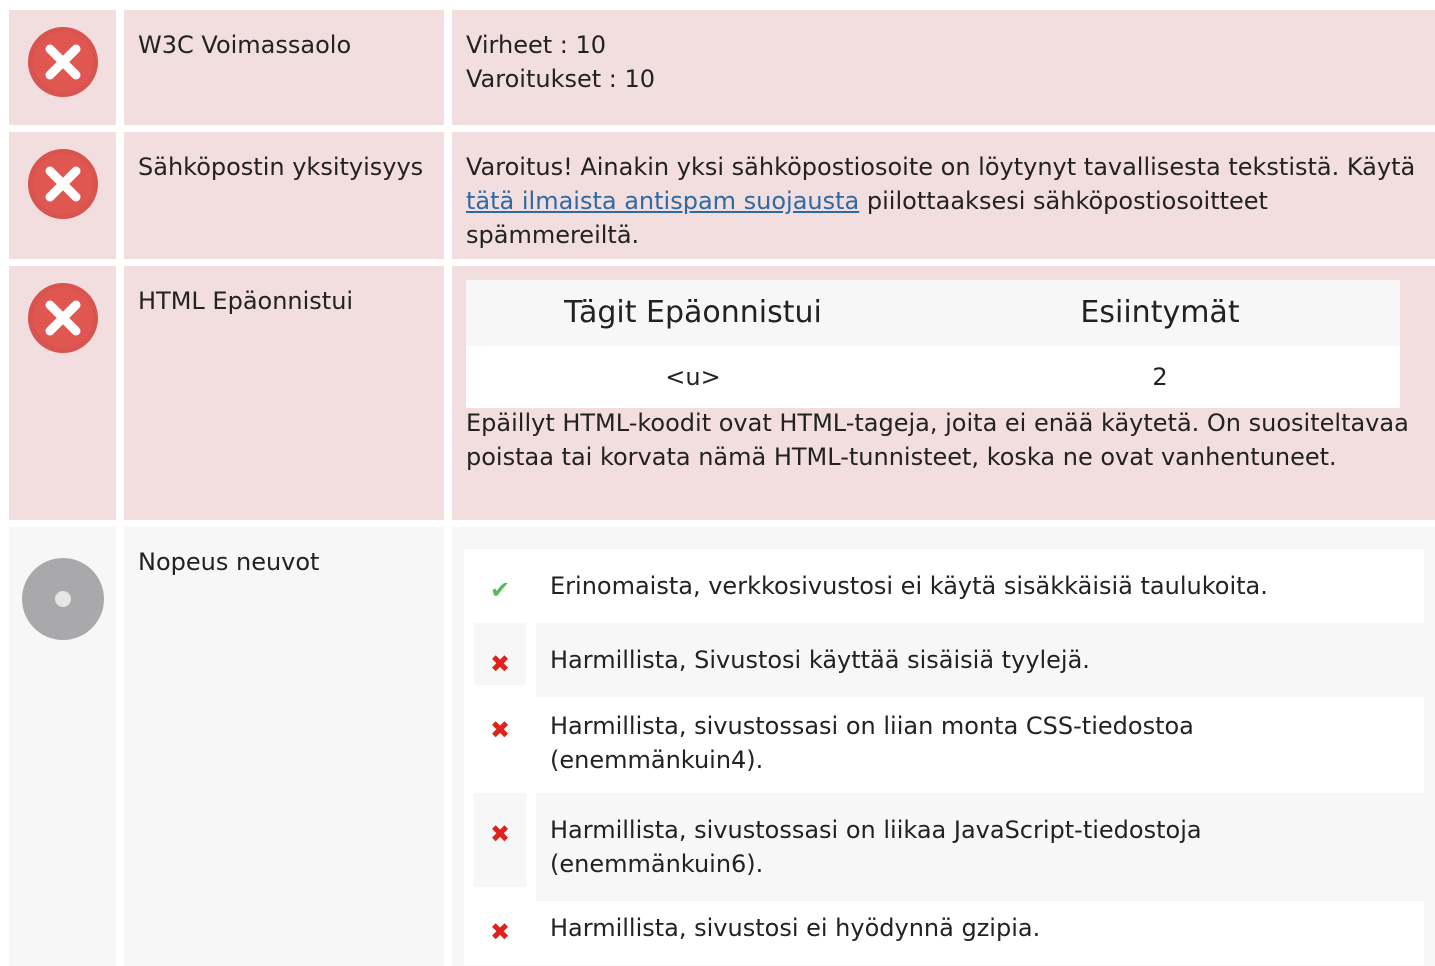 The image size is (1435, 966). What do you see at coordinates (284, 393) in the screenshot?
I see `row-label: HTML Epäonnistui` at bounding box center [284, 393].